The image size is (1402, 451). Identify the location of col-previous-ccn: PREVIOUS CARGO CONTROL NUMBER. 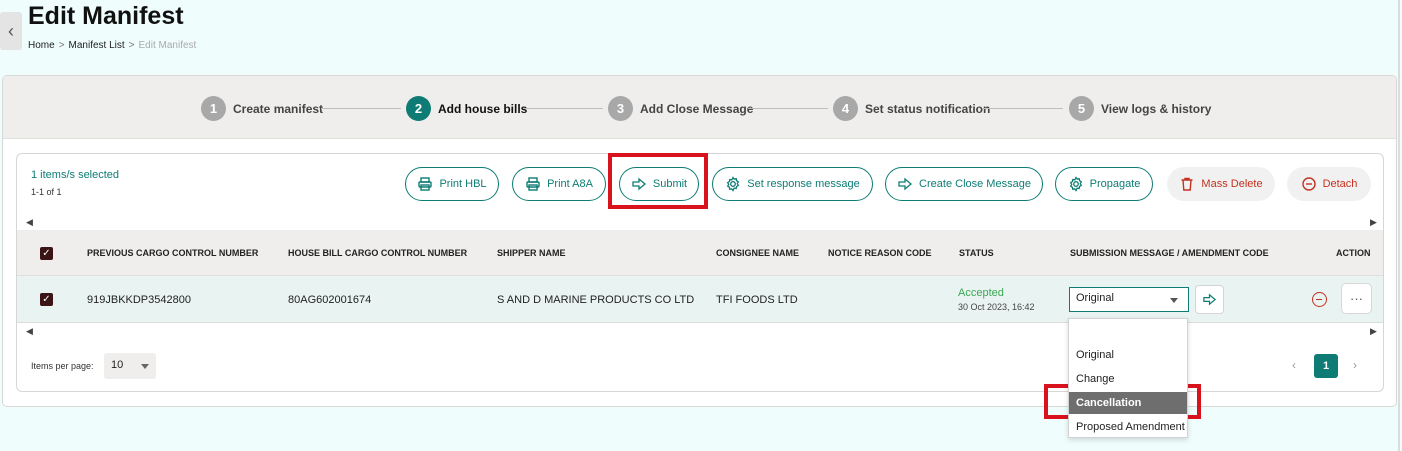
(172, 253).